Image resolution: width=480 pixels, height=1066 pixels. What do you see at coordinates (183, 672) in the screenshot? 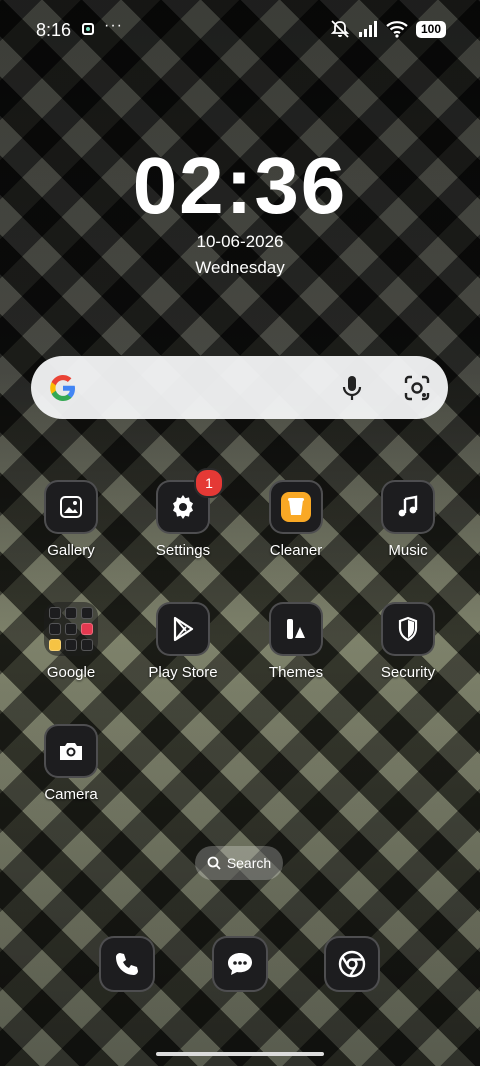
I see `app-label: Play Store` at bounding box center [183, 672].